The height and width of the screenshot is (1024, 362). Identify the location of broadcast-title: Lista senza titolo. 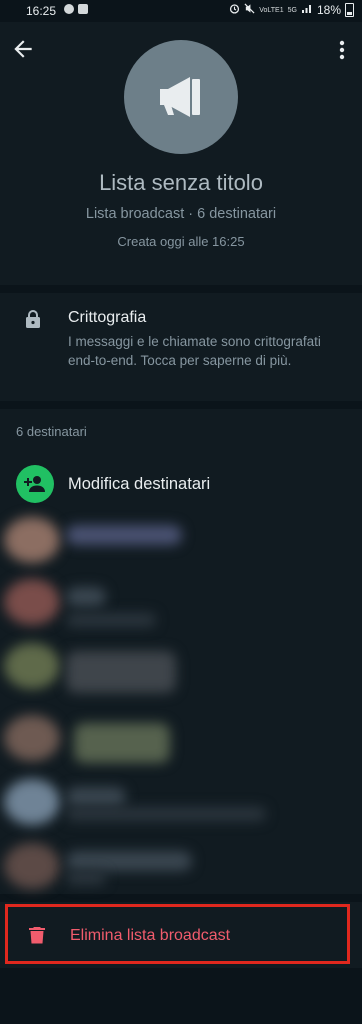
(181, 183).